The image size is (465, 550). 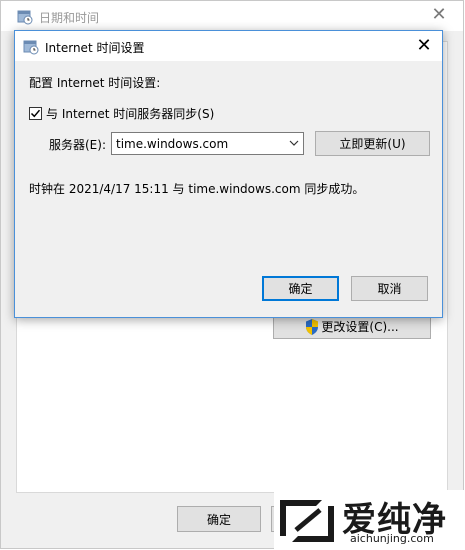 I want to click on cancel-button: 取消, so click(x=389, y=288).